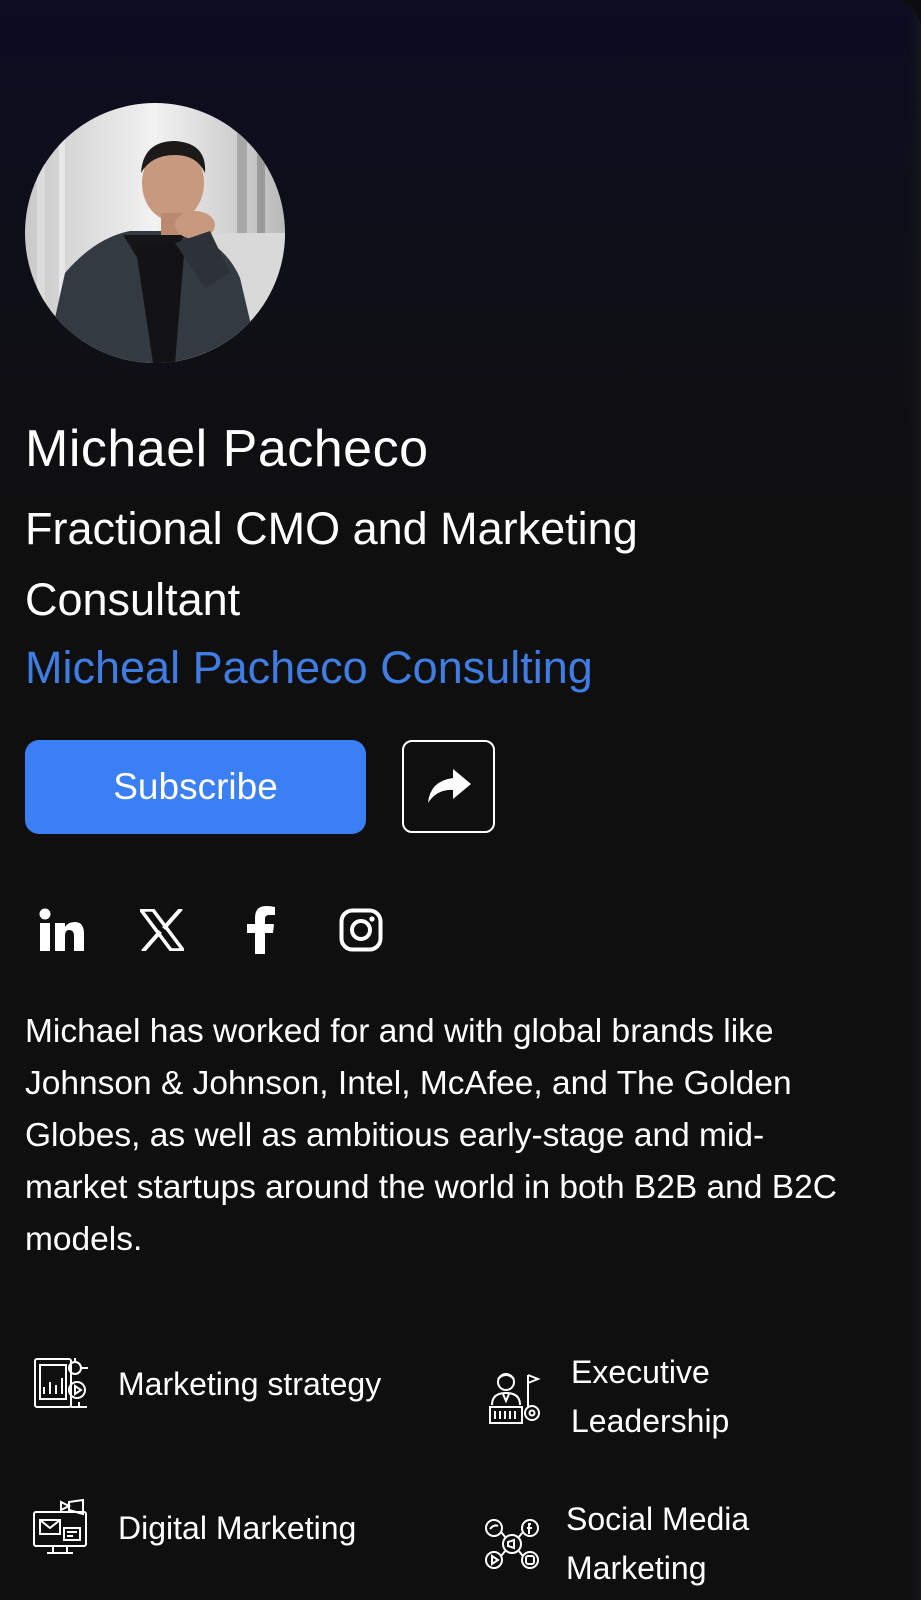 Image resolution: width=921 pixels, height=1600 pixels. What do you see at coordinates (915, 800) in the screenshot?
I see `card-edge` at bounding box center [915, 800].